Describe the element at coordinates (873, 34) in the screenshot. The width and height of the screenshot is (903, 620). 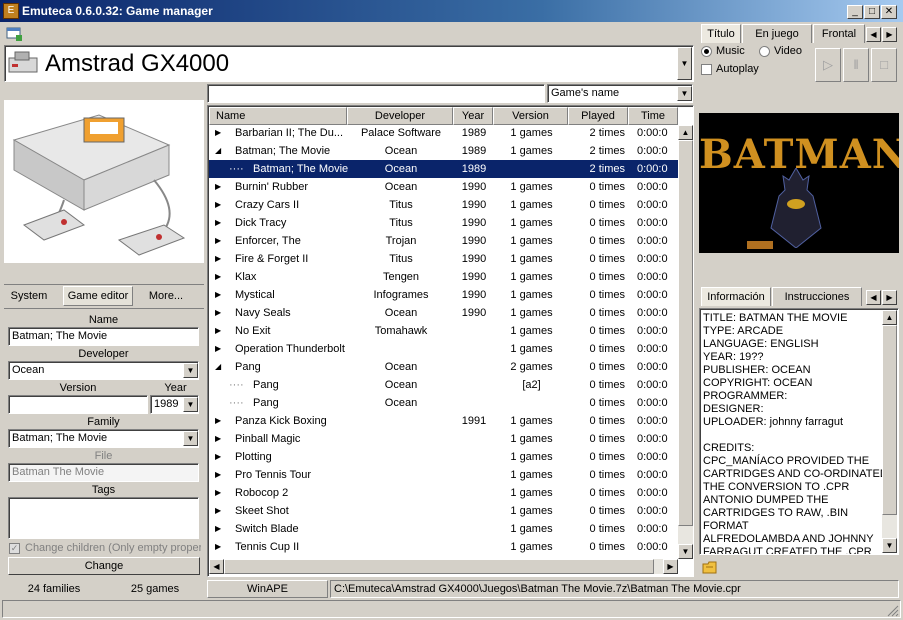
I see `media-tab-prev-button: ◀` at that location.